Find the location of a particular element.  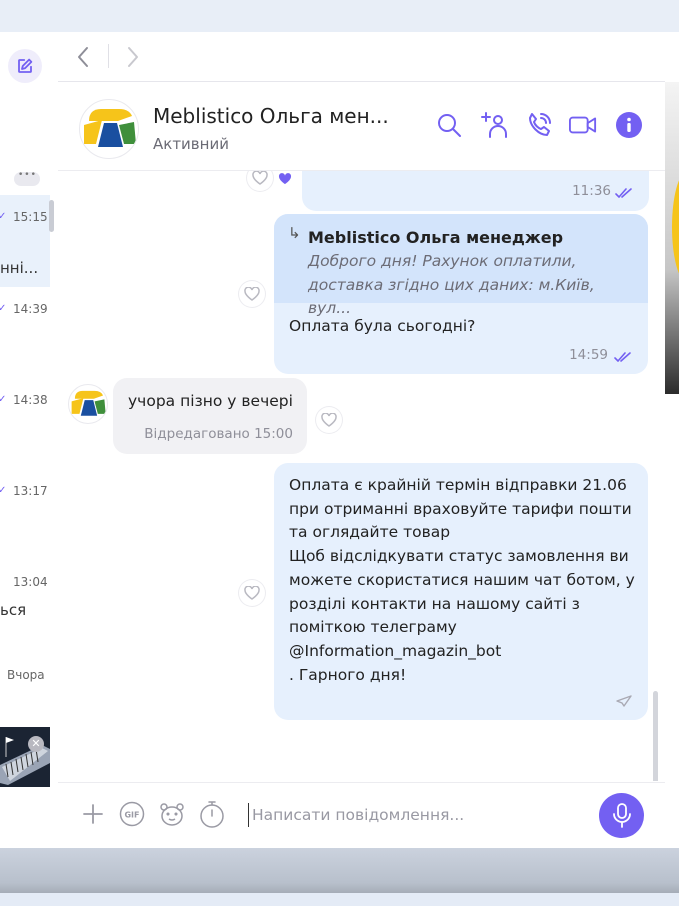

contact-info-panel is located at coordinates (672, 440).